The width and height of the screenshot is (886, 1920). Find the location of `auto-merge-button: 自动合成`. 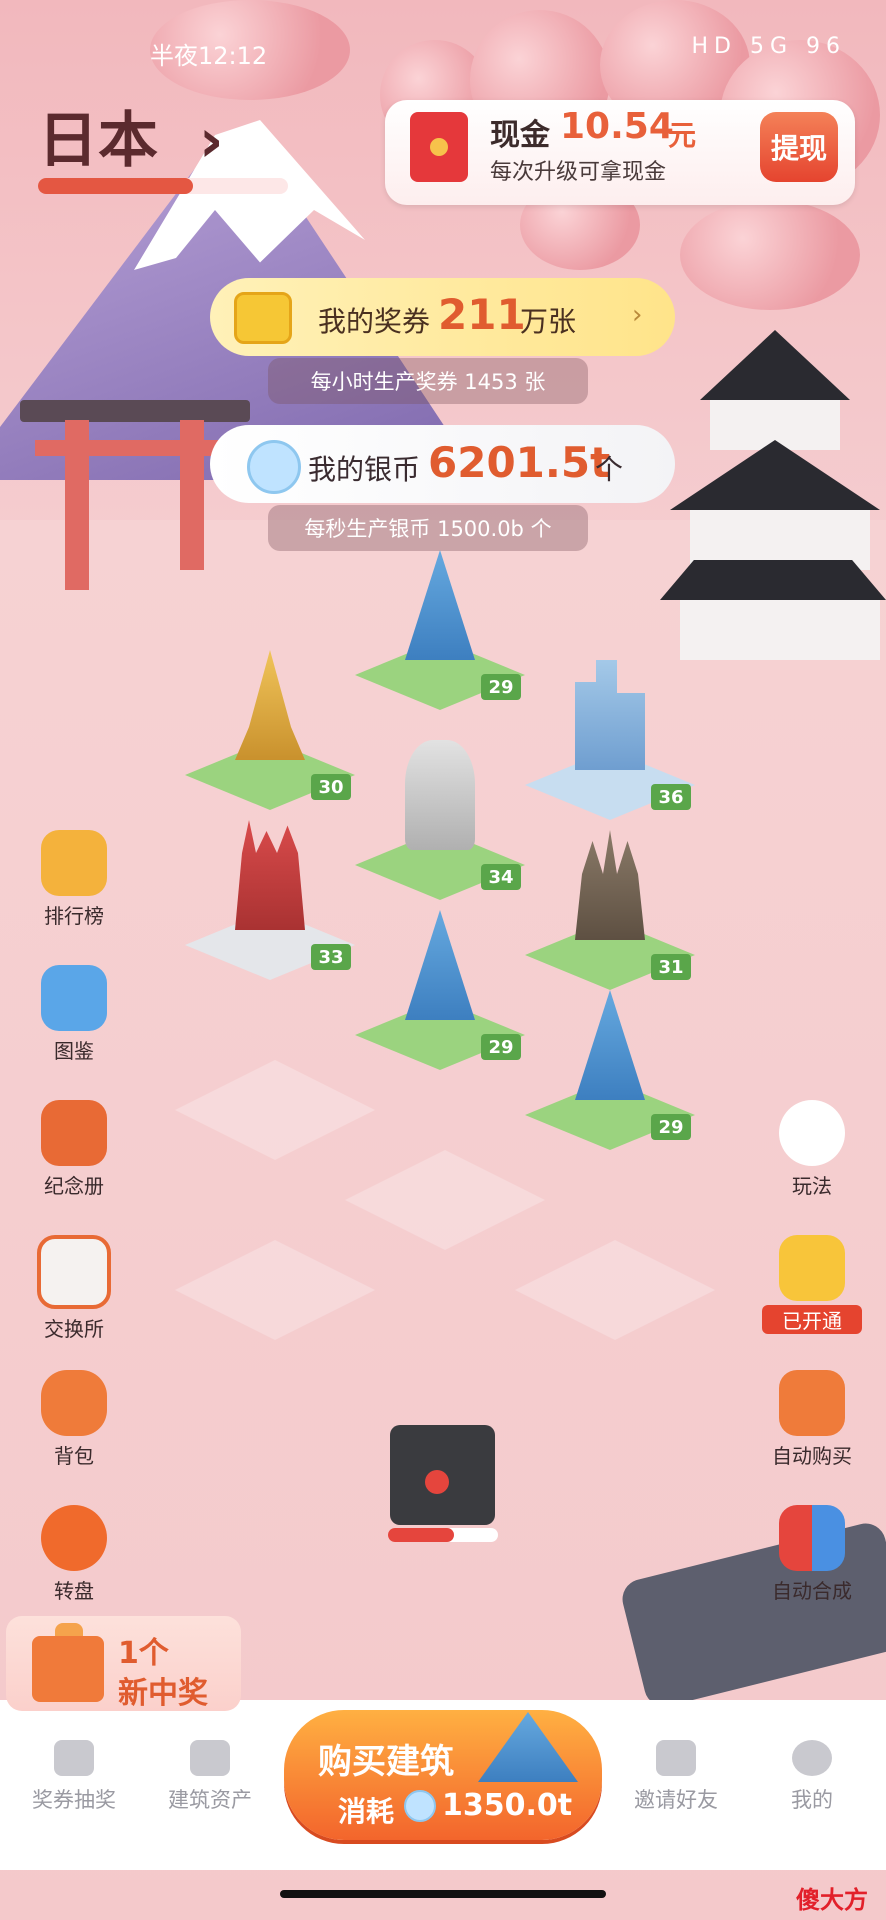

auto-merge-button: 自动合成 is located at coordinates (812, 1554).